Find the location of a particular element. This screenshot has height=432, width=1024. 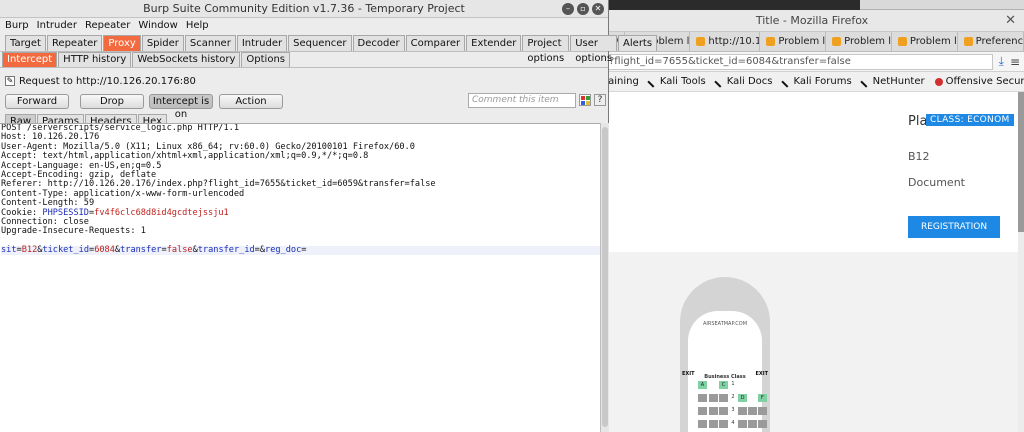

seatmap-logo: AIRSEATMAP.COM is located at coordinates (725, 324).